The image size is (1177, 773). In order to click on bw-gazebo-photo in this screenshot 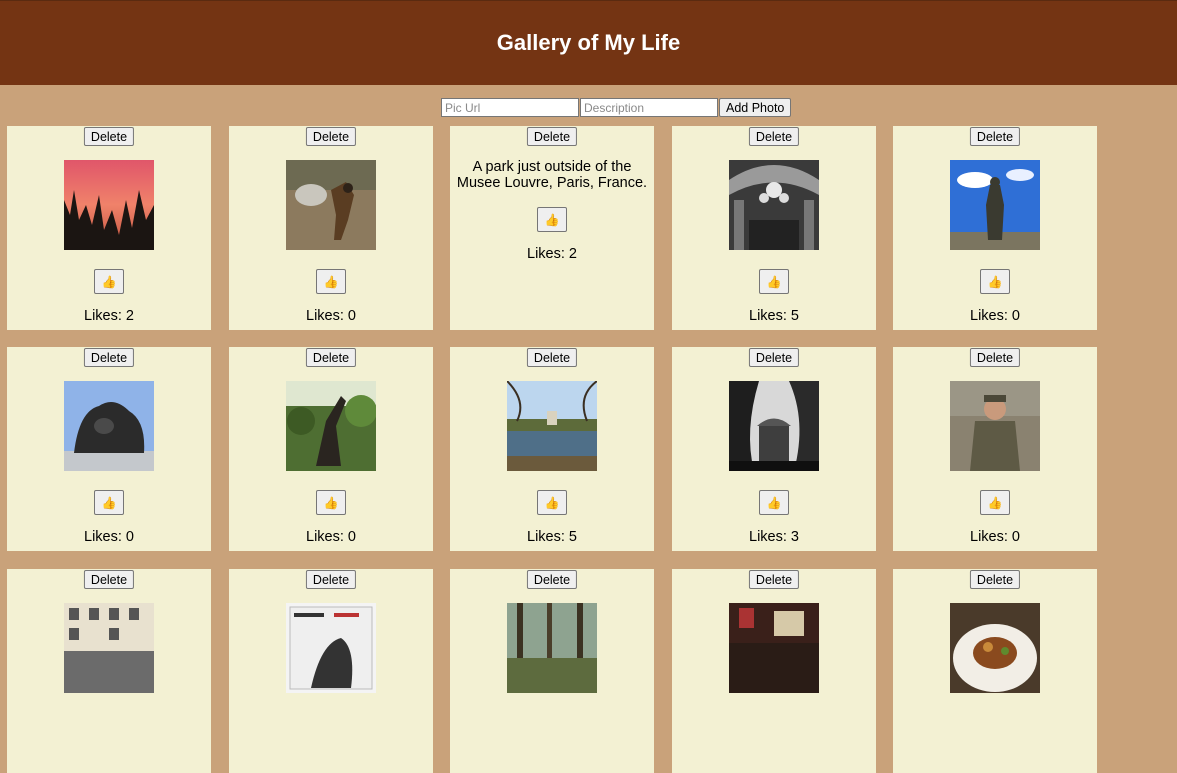, I will do `click(774, 426)`.